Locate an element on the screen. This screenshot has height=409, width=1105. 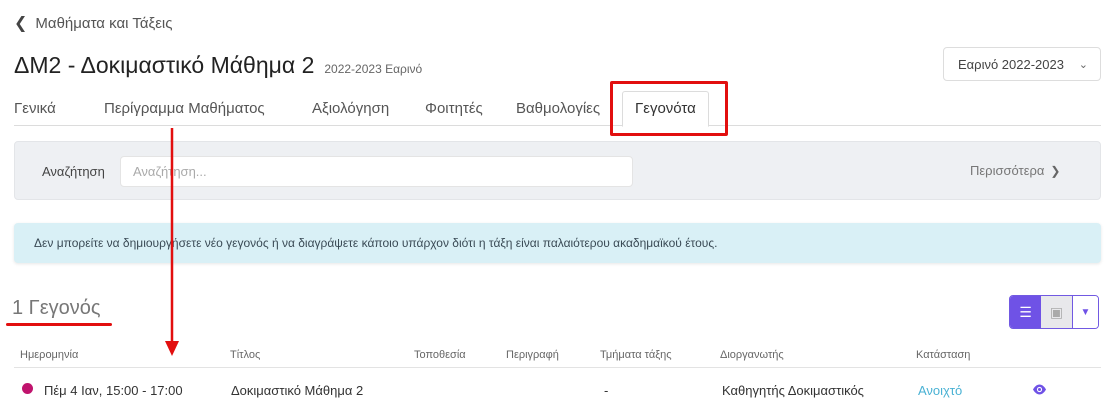
view-options-dropdown: ▼ is located at coordinates (1085, 312).